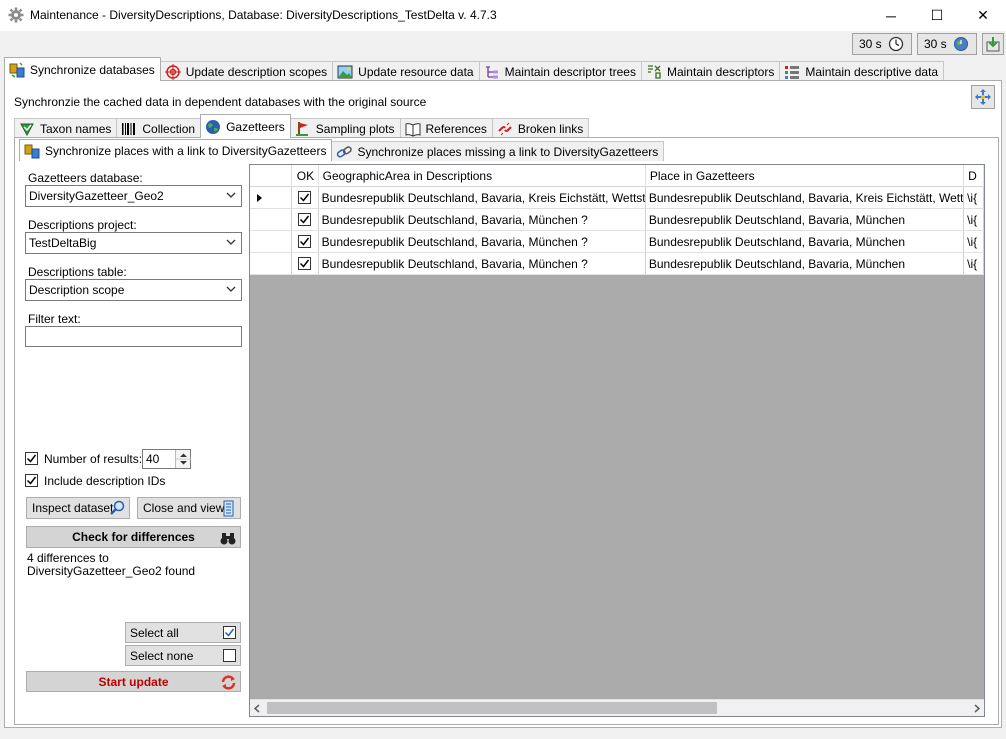 The image size is (1006, 739). I want to click on scroll-left-icon, so click(257, 708).